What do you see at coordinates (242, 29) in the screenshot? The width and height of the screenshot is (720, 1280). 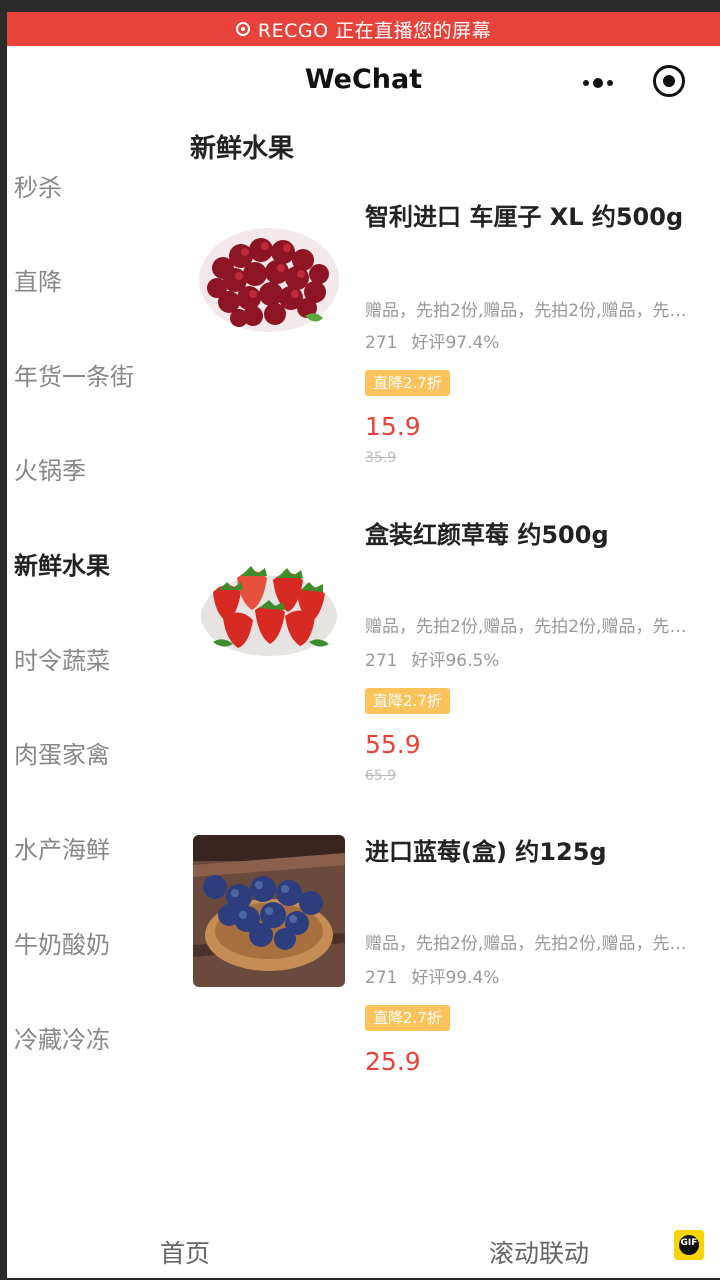 I see `record-icon` at bounding box center [242, 29].